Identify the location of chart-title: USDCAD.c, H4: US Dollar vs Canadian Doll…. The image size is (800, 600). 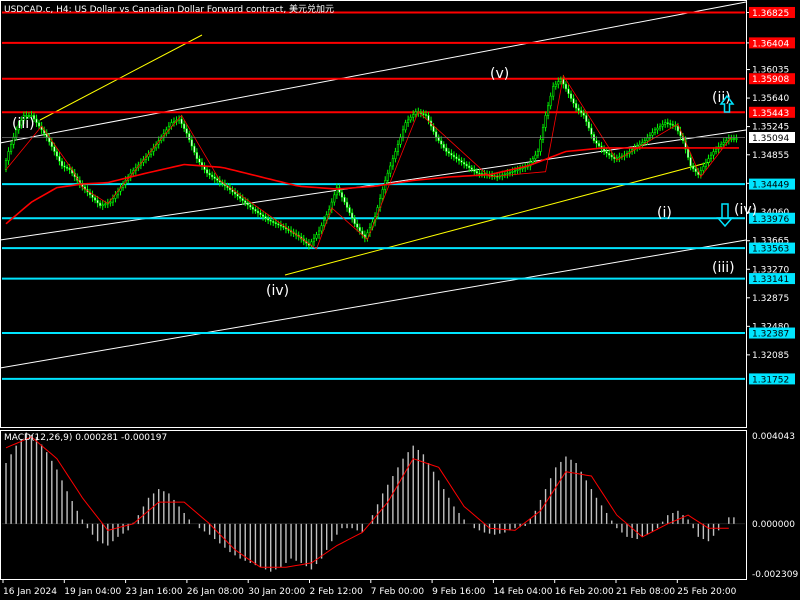
(169, 9).